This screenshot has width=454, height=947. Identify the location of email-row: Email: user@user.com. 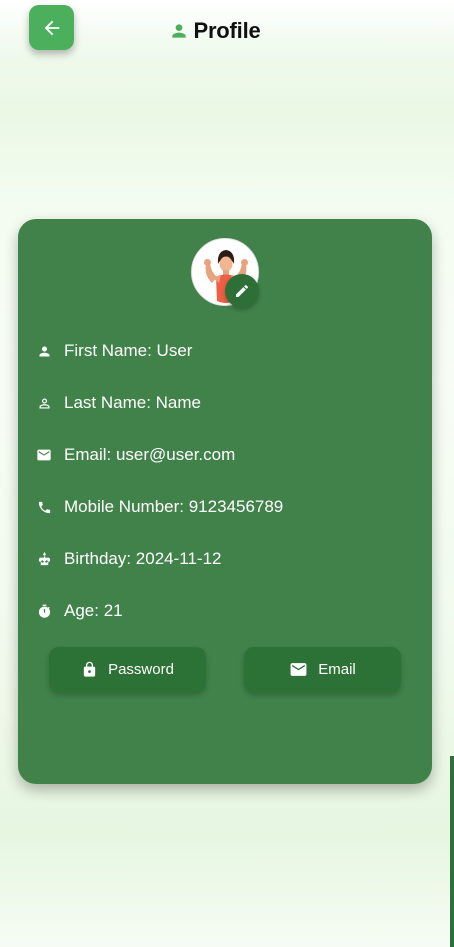
(135, 455).